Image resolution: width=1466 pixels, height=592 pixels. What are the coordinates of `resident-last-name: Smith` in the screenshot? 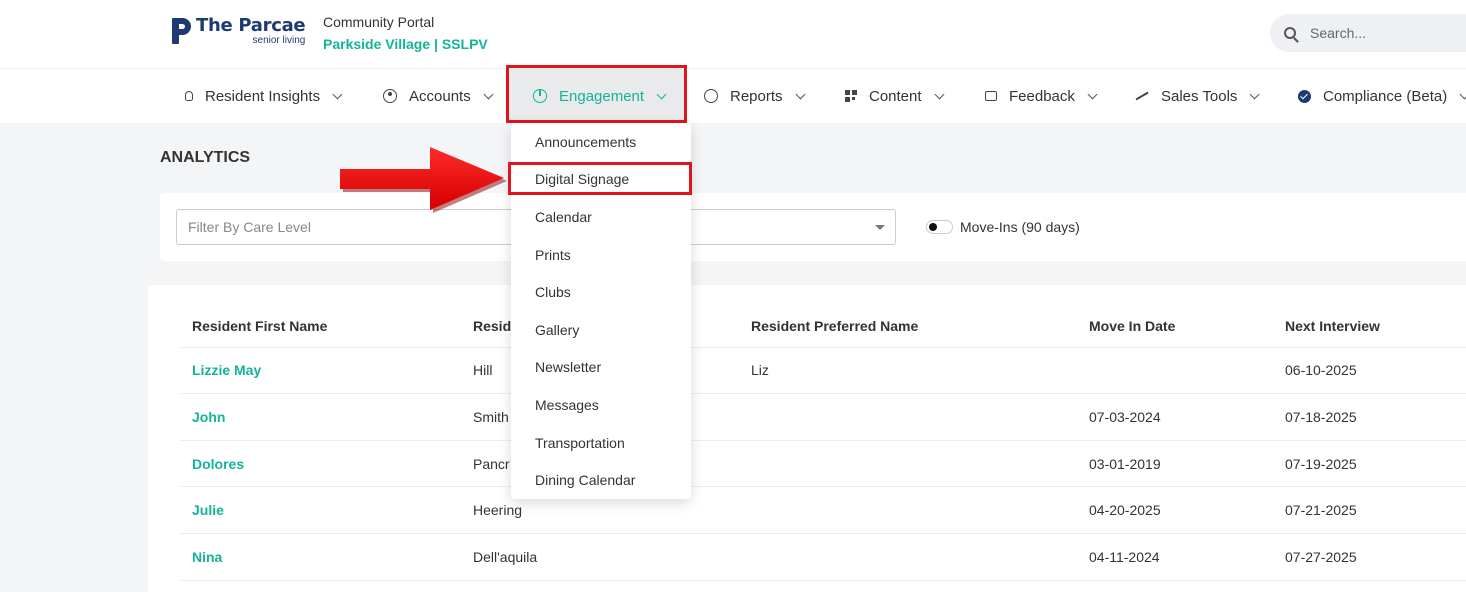 It's located at (491, 417).